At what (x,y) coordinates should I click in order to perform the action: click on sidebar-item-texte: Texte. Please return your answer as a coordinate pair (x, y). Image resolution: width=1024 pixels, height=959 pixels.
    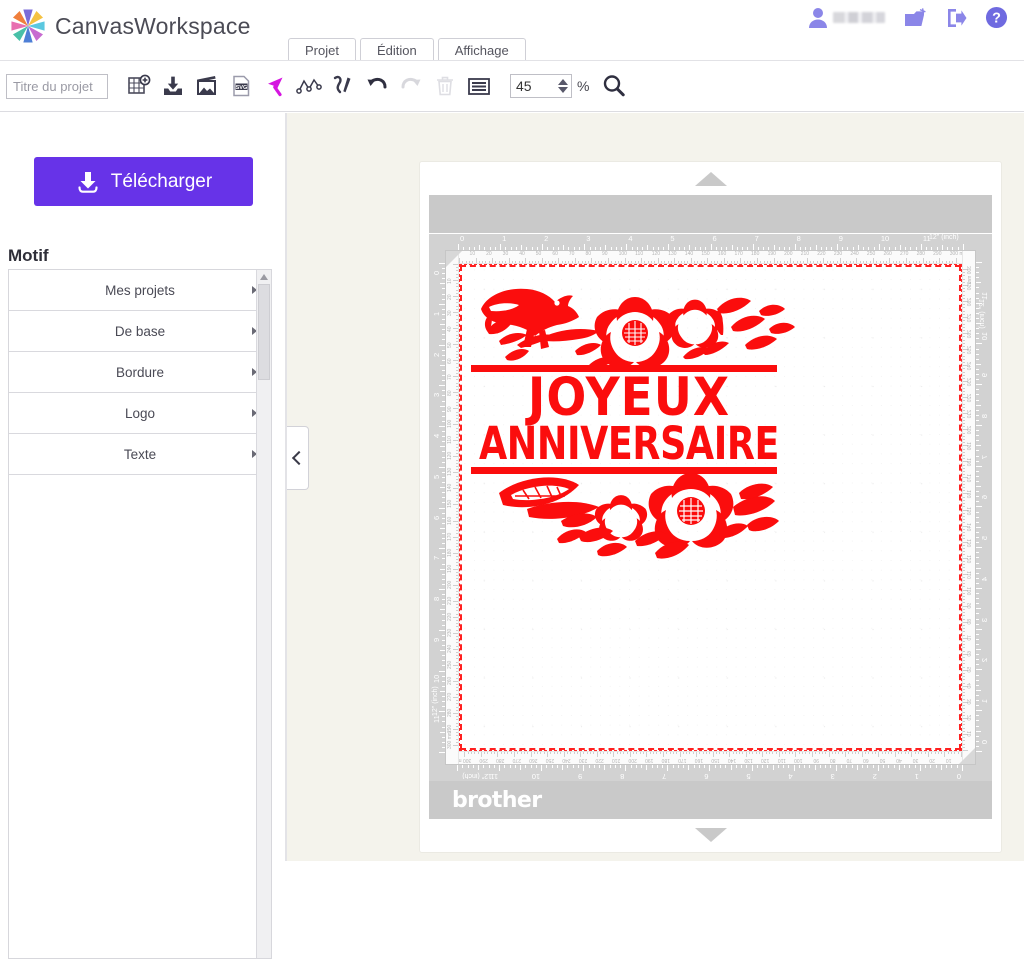
    Looking at the image, I should click on (140, 454).